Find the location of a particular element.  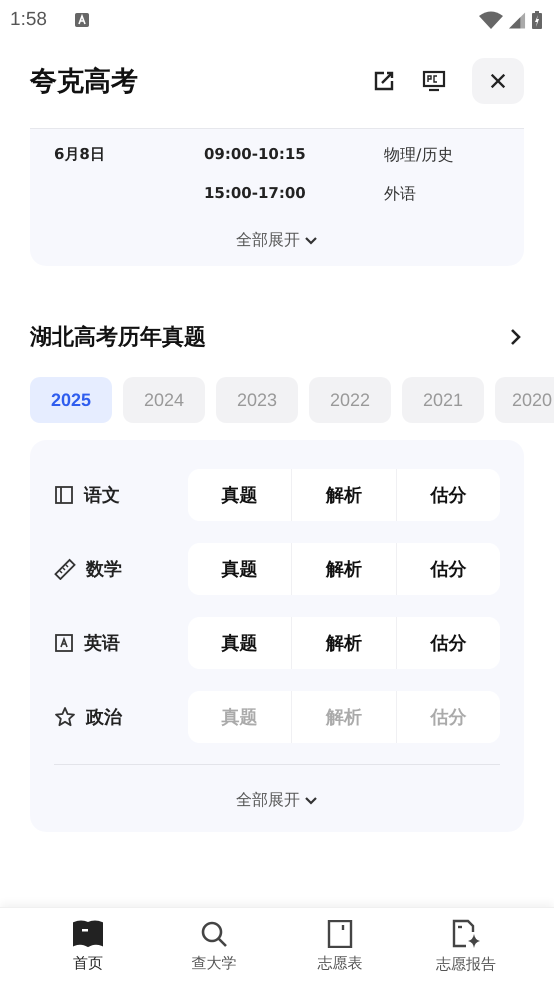

exam-subject: 外语 is located at coordinates (400, 194).